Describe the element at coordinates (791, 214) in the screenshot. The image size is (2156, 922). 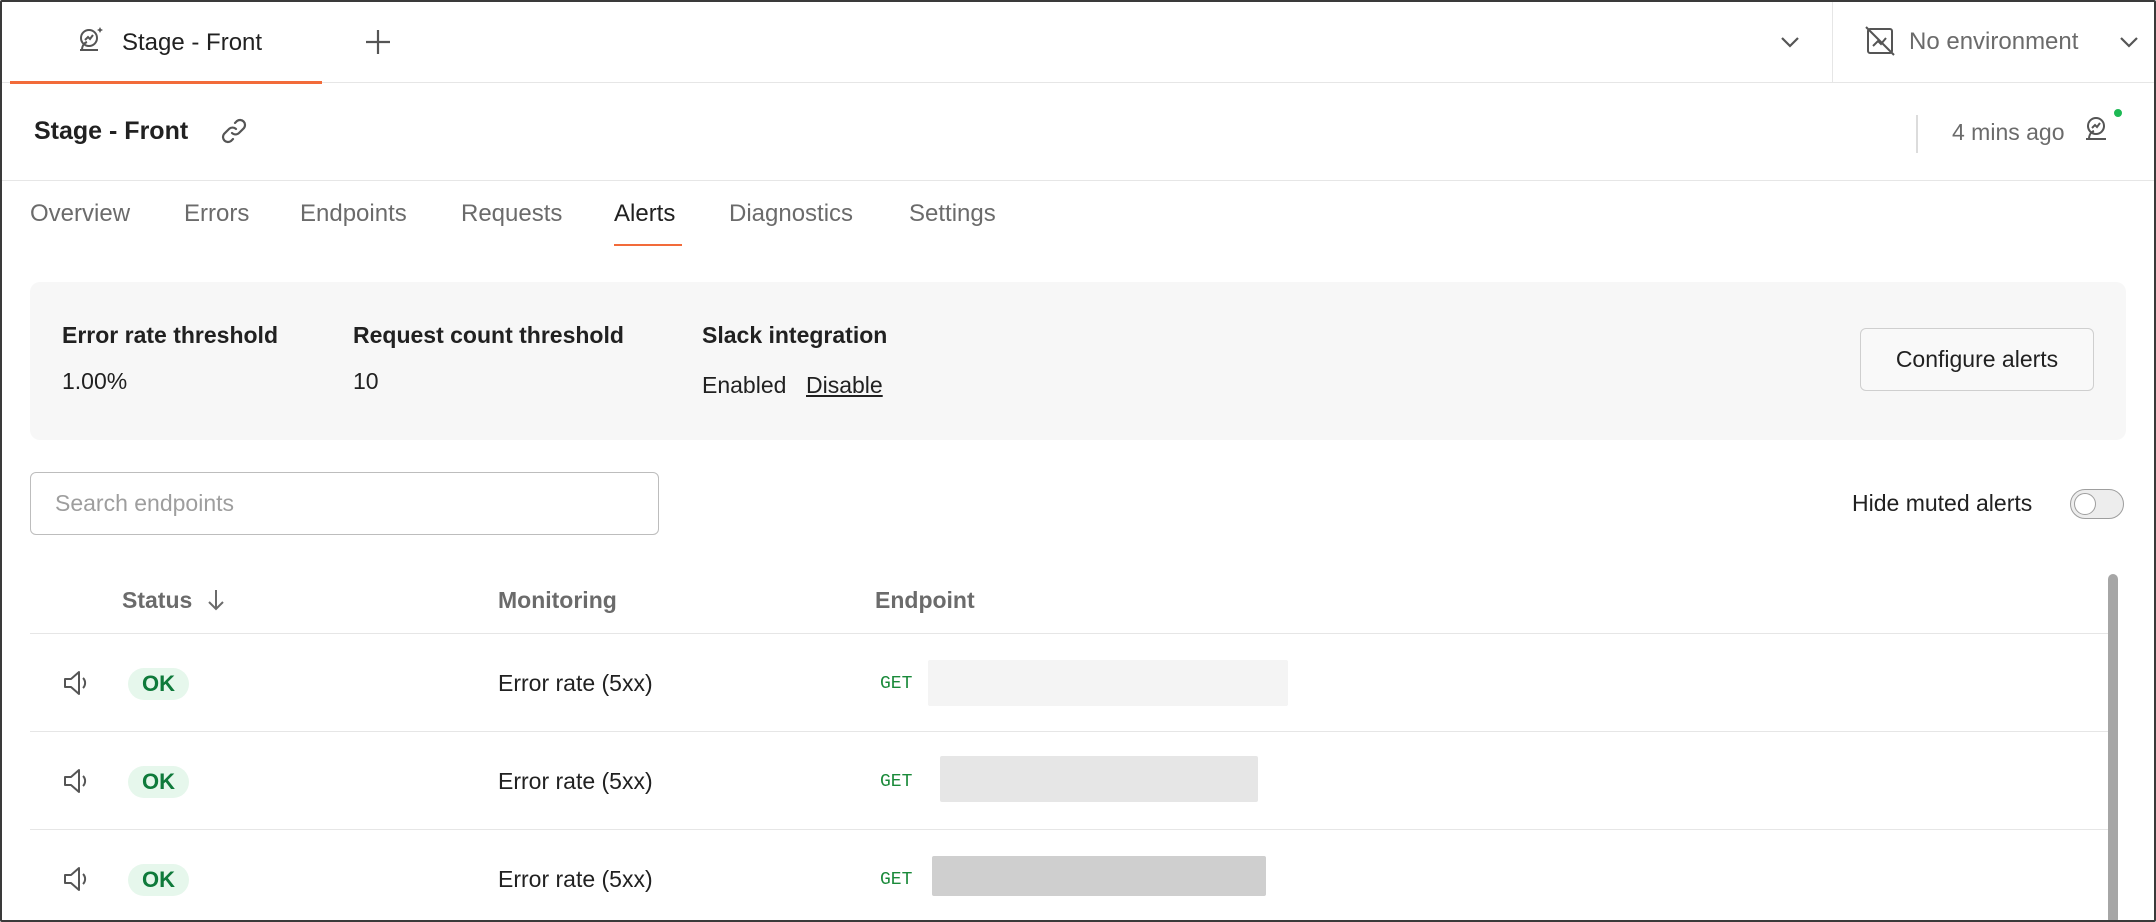
I see `tab-diagnostics: Diagnostics` at that location.